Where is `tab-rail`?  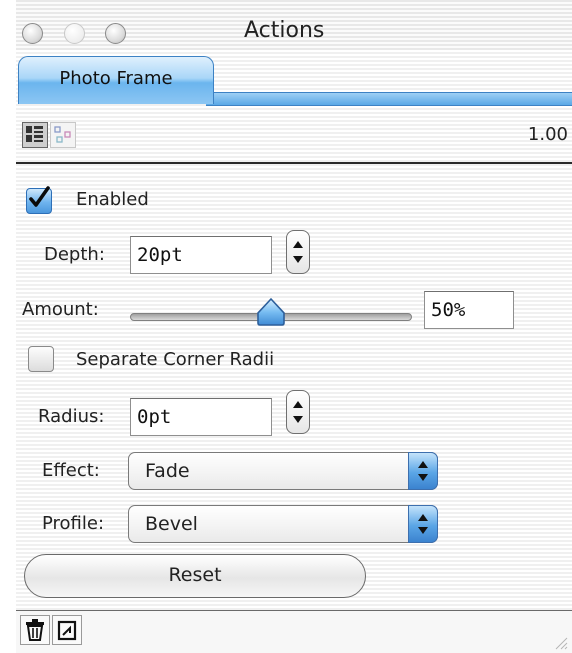
tab-rail is located at coordinates (389, 99).